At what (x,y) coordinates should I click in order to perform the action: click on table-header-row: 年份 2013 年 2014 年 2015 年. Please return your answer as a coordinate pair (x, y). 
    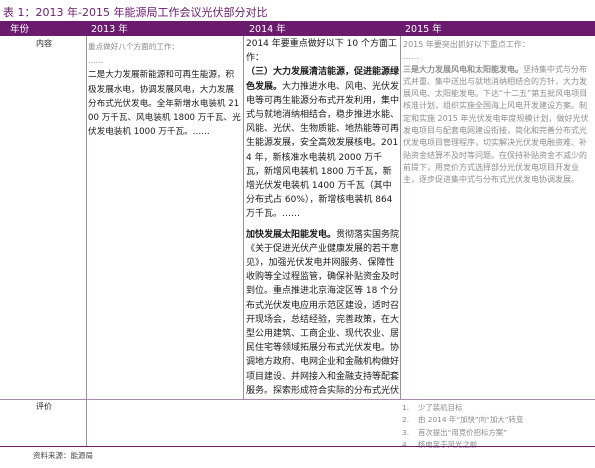
    Looking at the image, I should click on (297, 29).